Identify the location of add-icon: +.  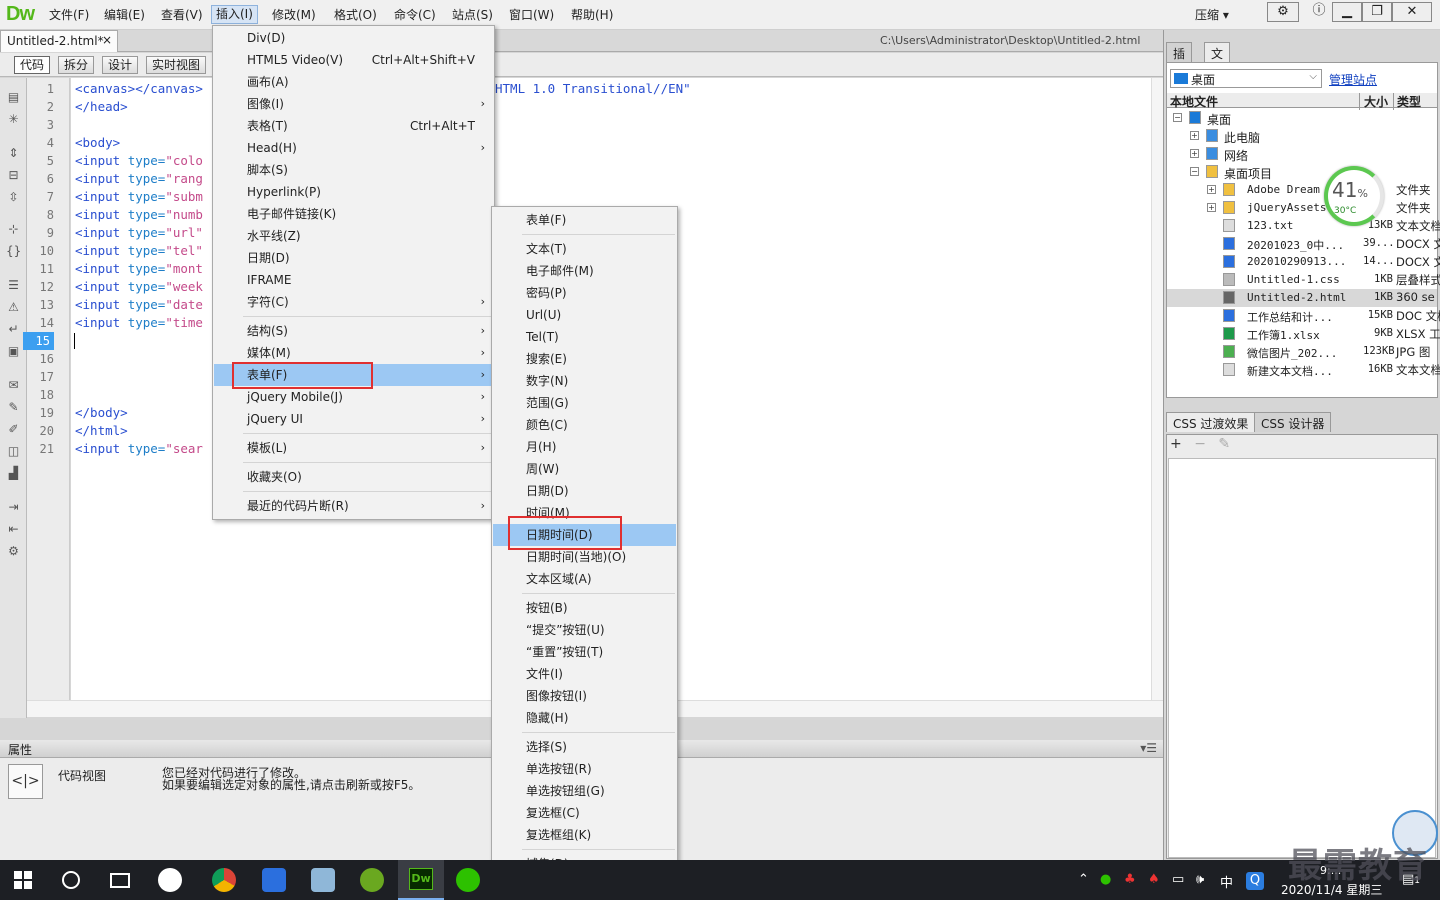
(1176, 444).